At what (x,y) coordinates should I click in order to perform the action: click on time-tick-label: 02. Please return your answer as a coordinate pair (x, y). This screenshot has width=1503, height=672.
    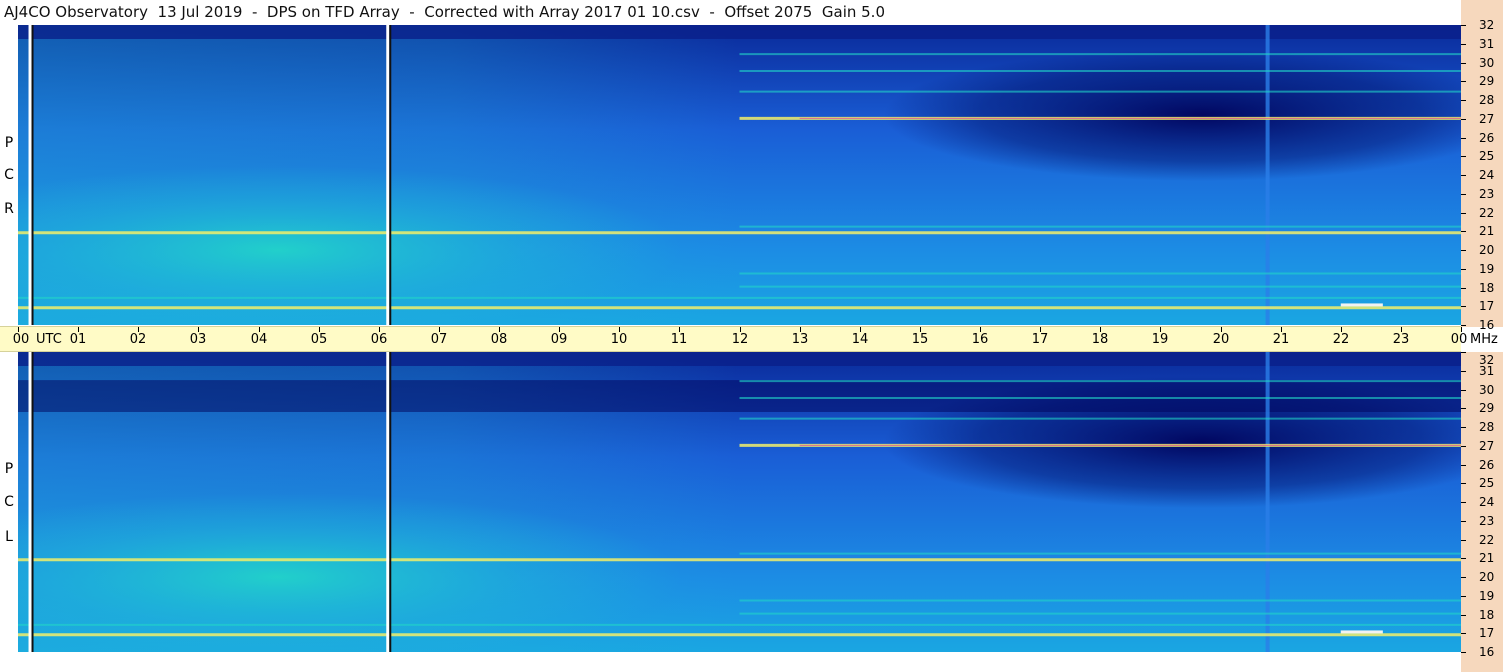
    Looking at the image, I should click on (138, 339).